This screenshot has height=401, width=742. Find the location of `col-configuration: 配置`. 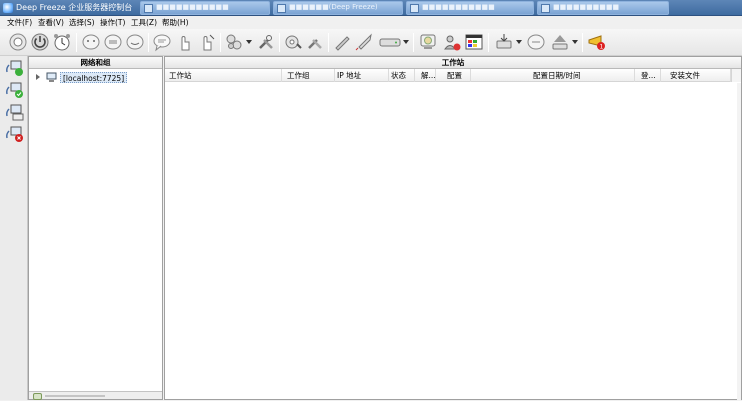

col-configuration: 配置 is located at coordinates (453, 75).